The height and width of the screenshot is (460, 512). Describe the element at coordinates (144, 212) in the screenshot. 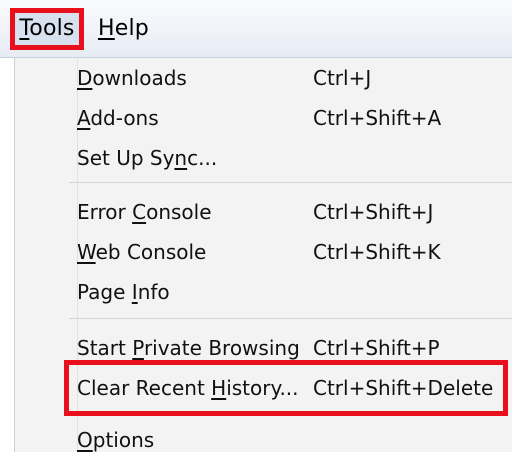

I see `menu-item-label: Error Console` at that location.